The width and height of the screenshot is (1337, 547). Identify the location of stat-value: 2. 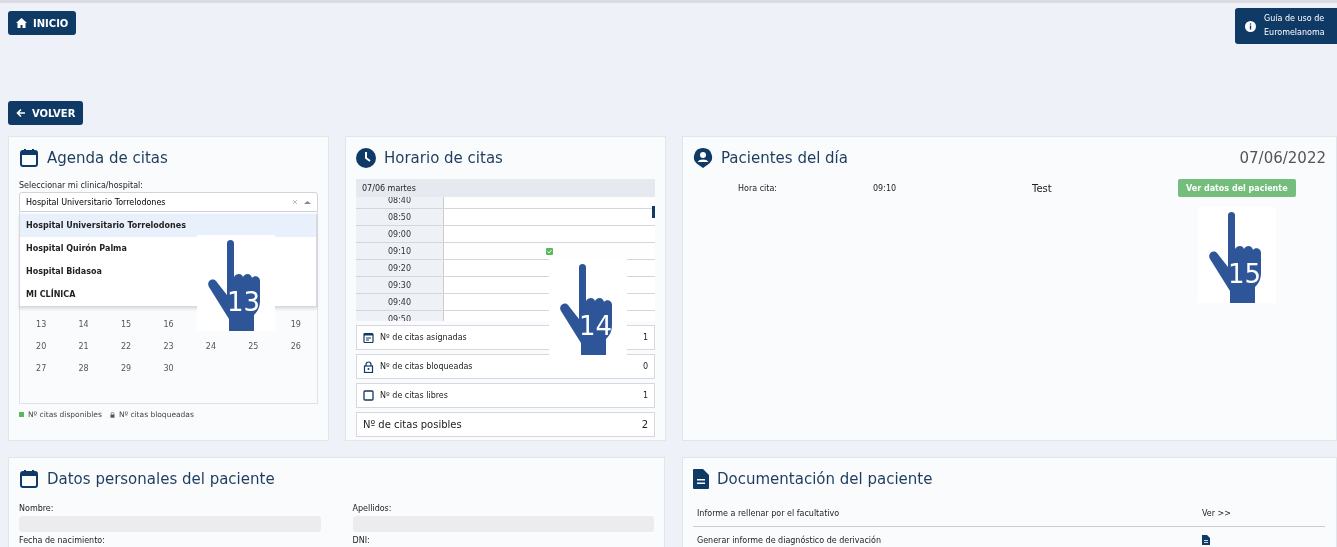
(644, 424).